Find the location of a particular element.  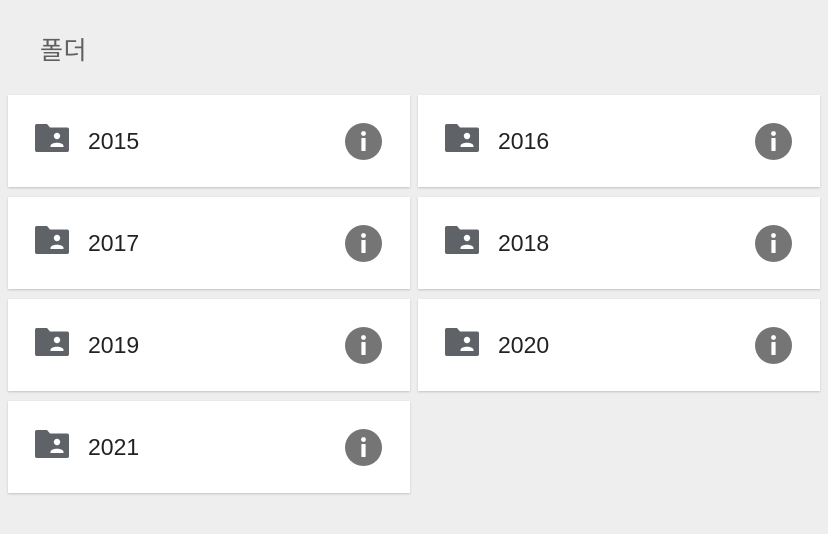

folder-name: 2017 is located at coordinates (114, 243).